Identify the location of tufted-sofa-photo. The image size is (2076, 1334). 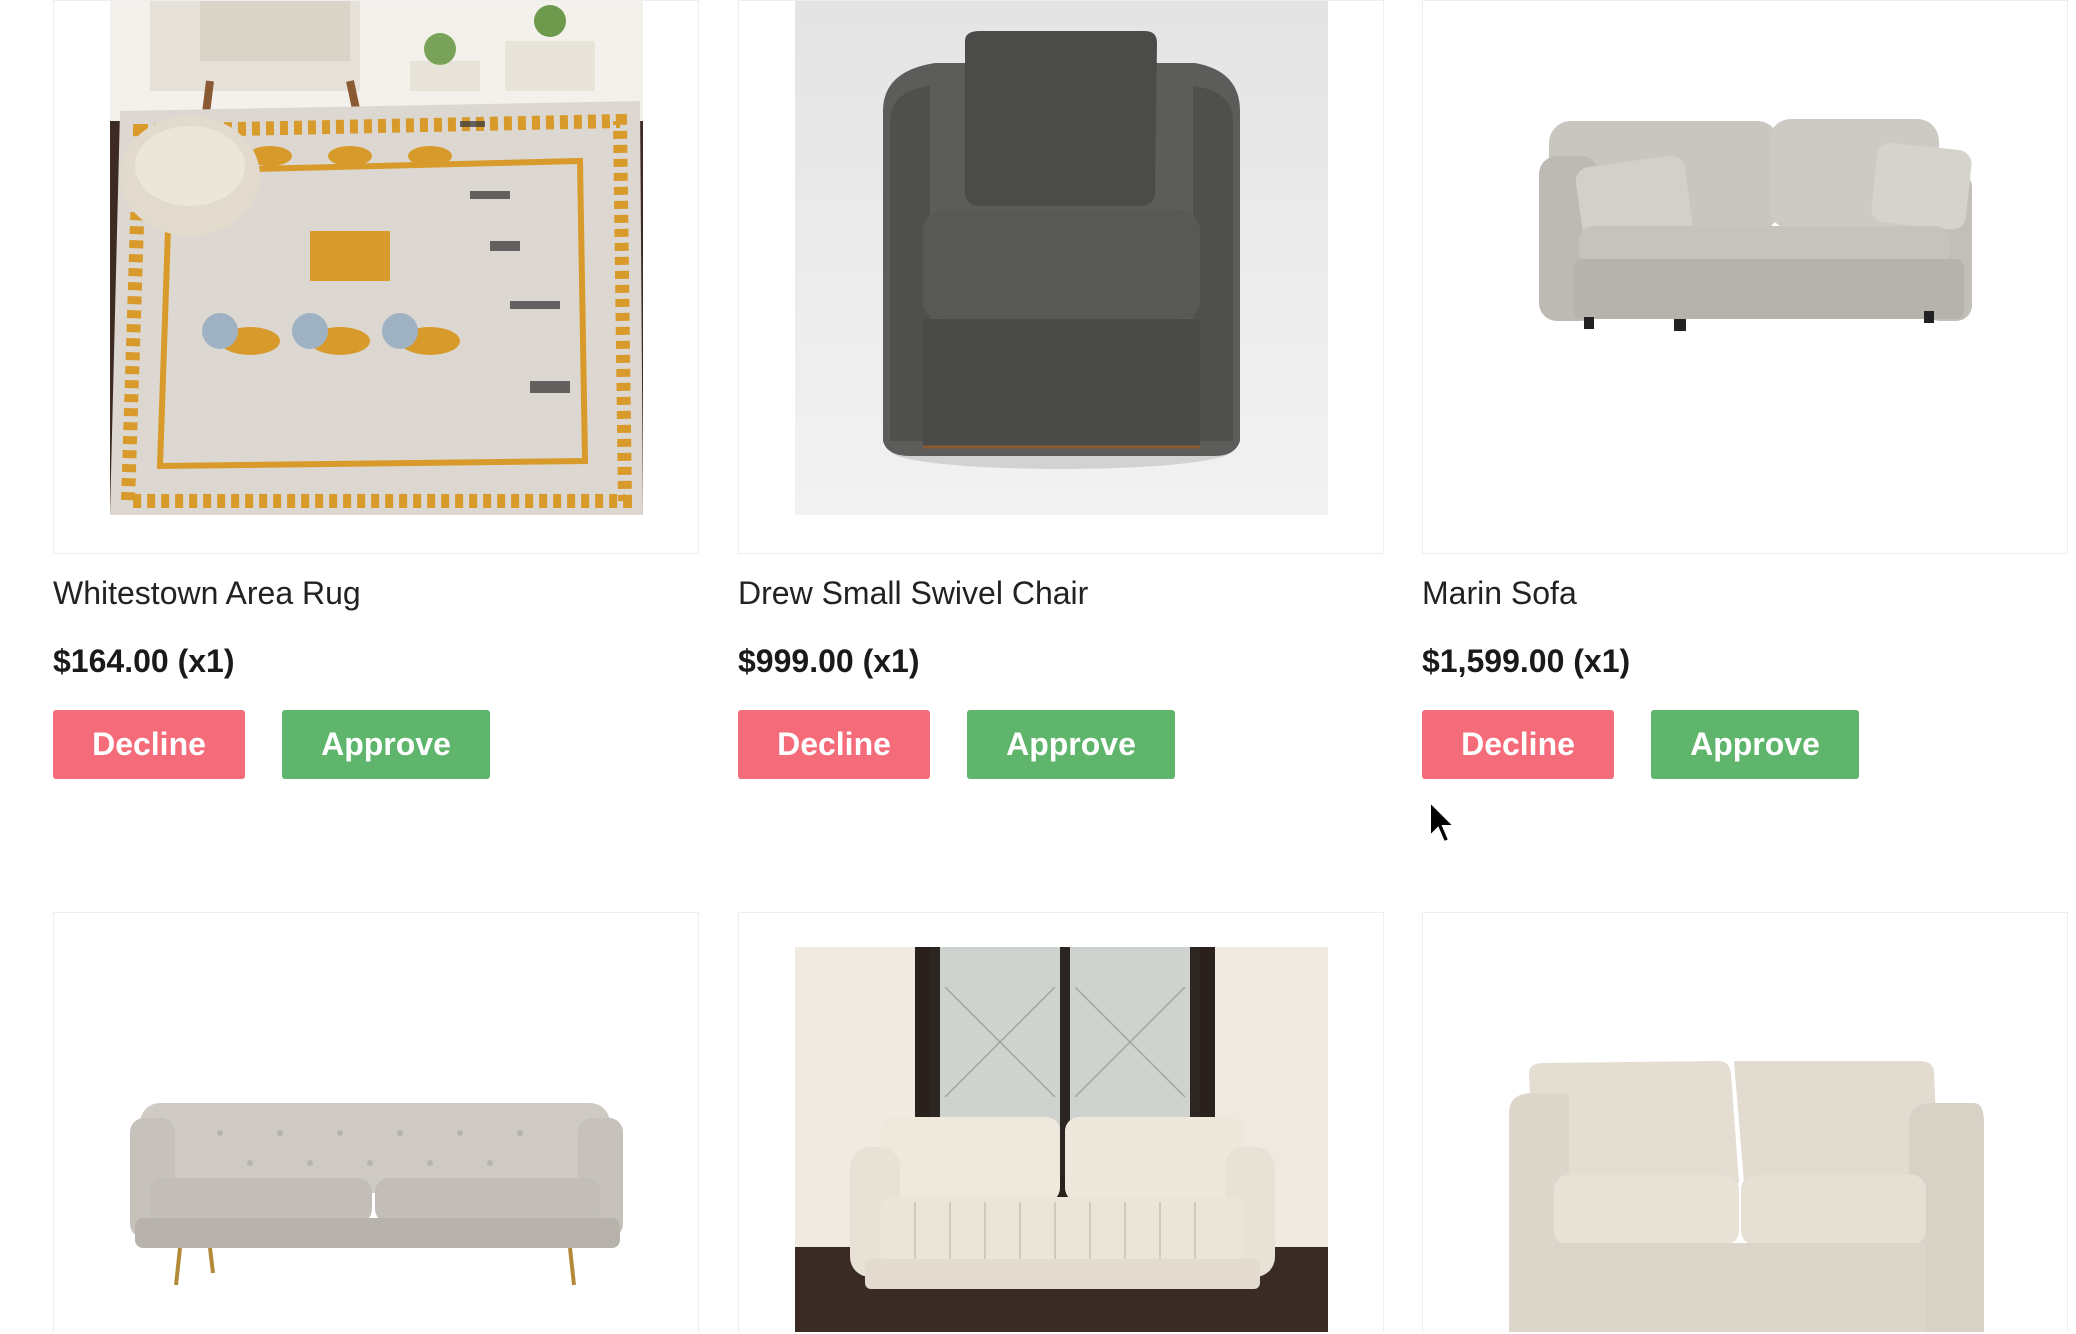
(376, 1122).